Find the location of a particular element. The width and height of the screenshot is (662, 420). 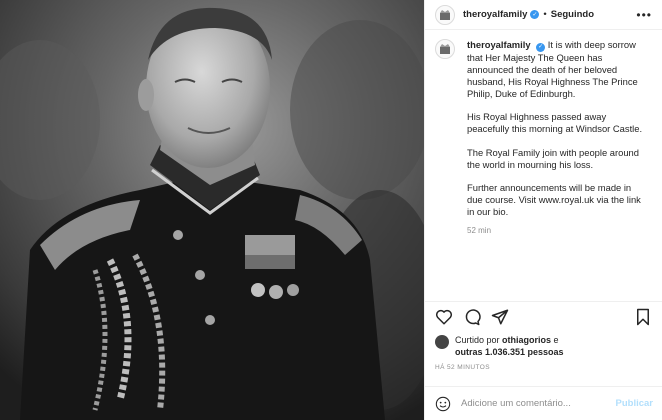

publish-button: Publicar is located at coordinates (635, 403).